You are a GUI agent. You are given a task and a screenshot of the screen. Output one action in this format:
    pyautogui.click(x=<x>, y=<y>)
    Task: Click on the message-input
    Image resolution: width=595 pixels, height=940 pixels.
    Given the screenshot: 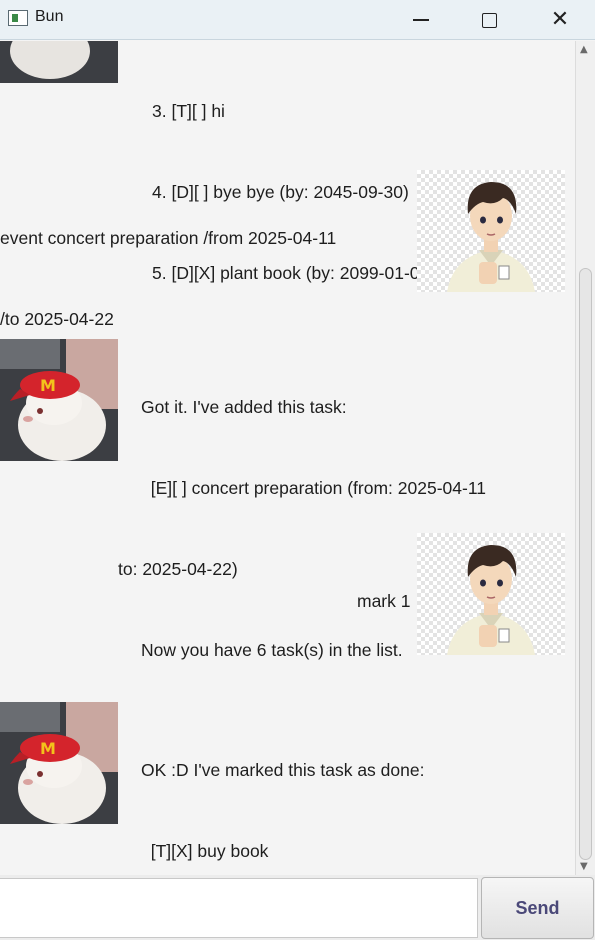 What is the action you would take?
    pyautogui.click(x=239, y=908)
    